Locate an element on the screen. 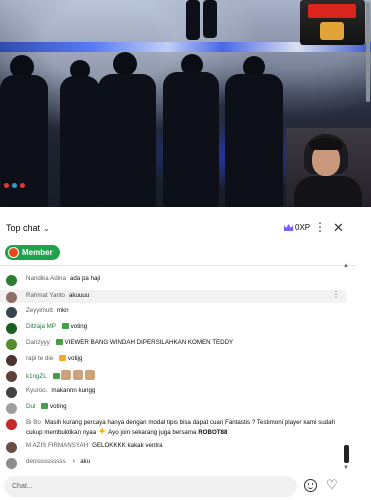 The height and width of the screenshot is (500, 371). member-chip-label: Member is located at coordinates (37, 252).